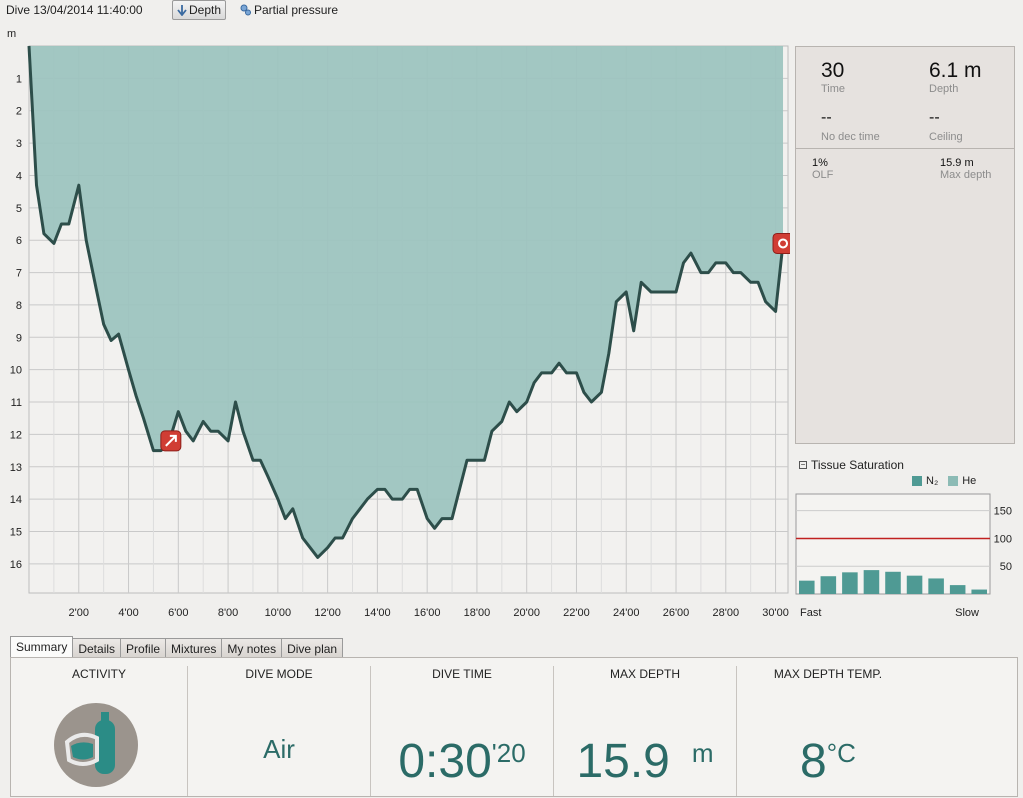 This screenshot has height=798, width=1023. I want to click on depth-button: Depth, so click(199, 10).